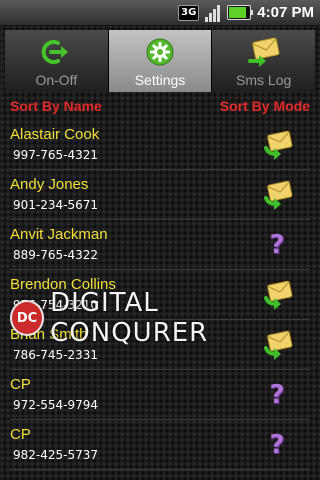 The height and width of the screenshot is (480, 320). Describe the element at coordinates (160, 145) in the screenshot. I see `list-item: Alastair Cook 997-765-4321` at that location.